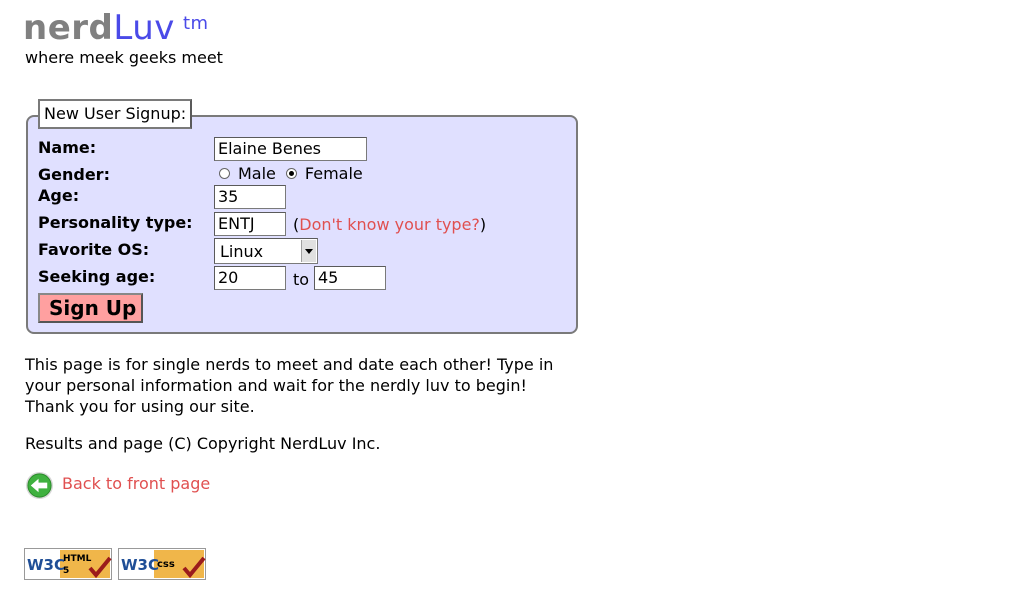 This screenshot has height=615, width=1016. I want to click on age-input: 35, so click(250, 197).